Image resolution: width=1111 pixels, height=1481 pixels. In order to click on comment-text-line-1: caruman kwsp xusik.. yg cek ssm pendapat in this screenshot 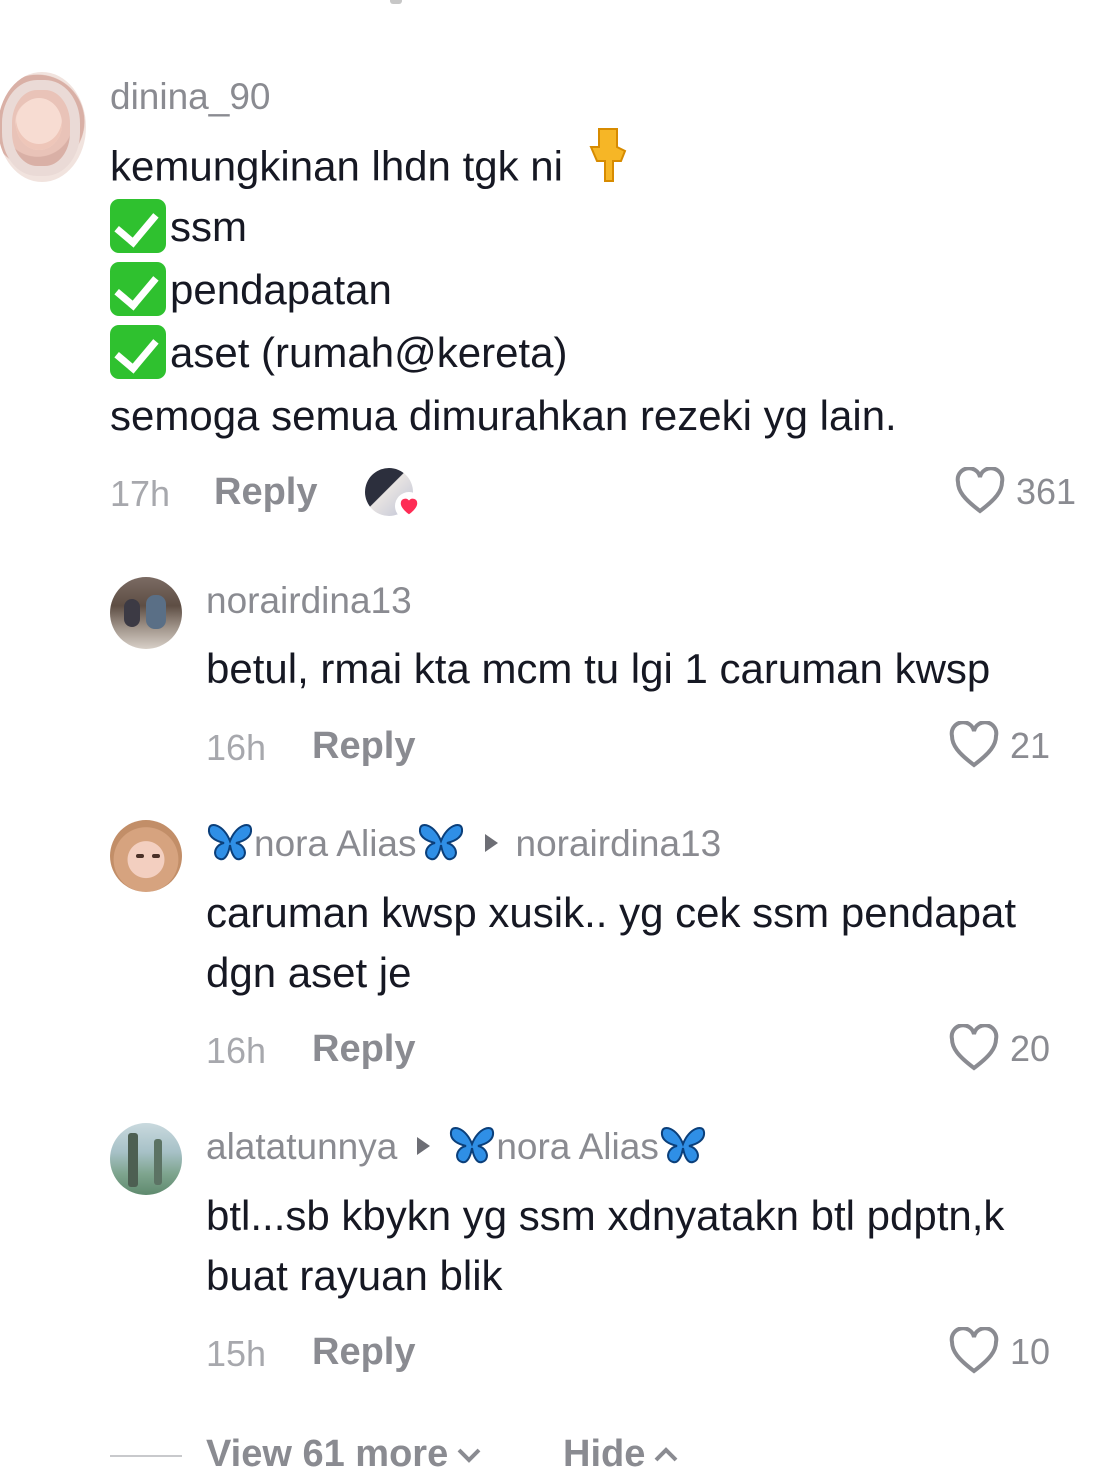, I will do `click(611, 912)`.